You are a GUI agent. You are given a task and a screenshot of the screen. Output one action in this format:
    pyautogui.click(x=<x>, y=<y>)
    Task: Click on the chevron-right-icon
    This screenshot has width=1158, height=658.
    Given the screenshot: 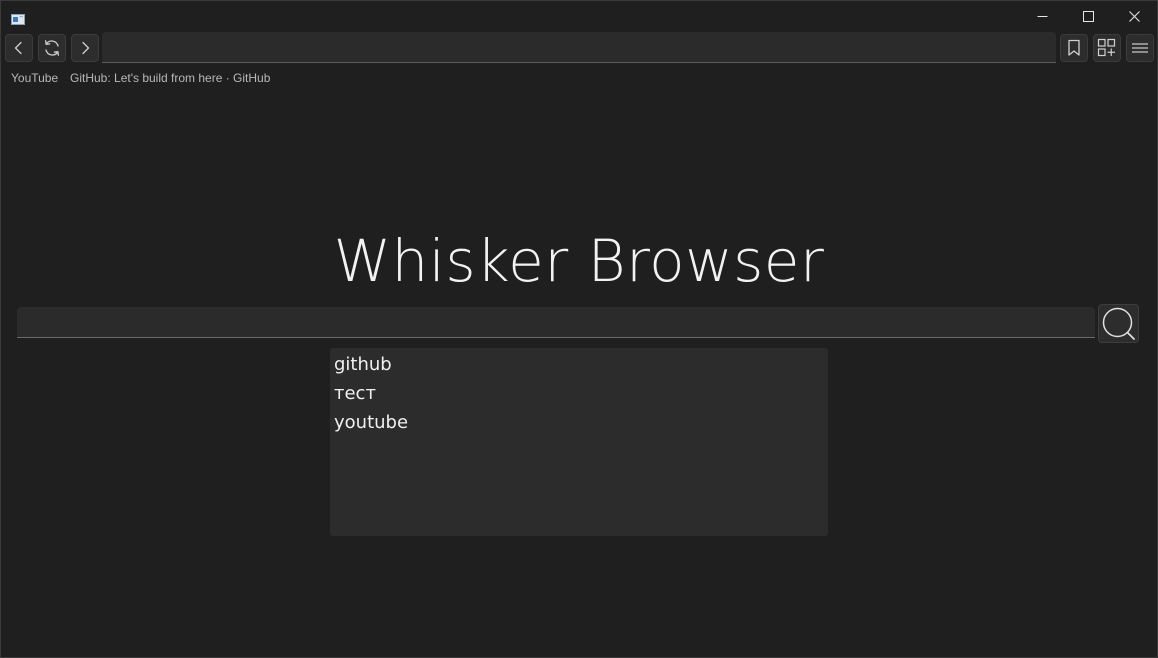 What is the action you would take?
    pyautogui.click(x=86, y=48)
    